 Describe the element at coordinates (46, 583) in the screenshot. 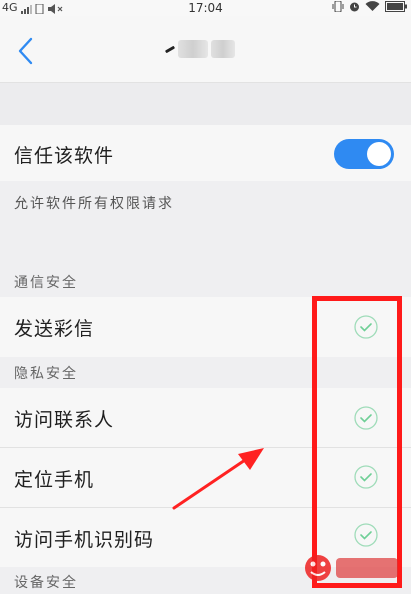

I see `section-title-device: 设备安全` at that location.